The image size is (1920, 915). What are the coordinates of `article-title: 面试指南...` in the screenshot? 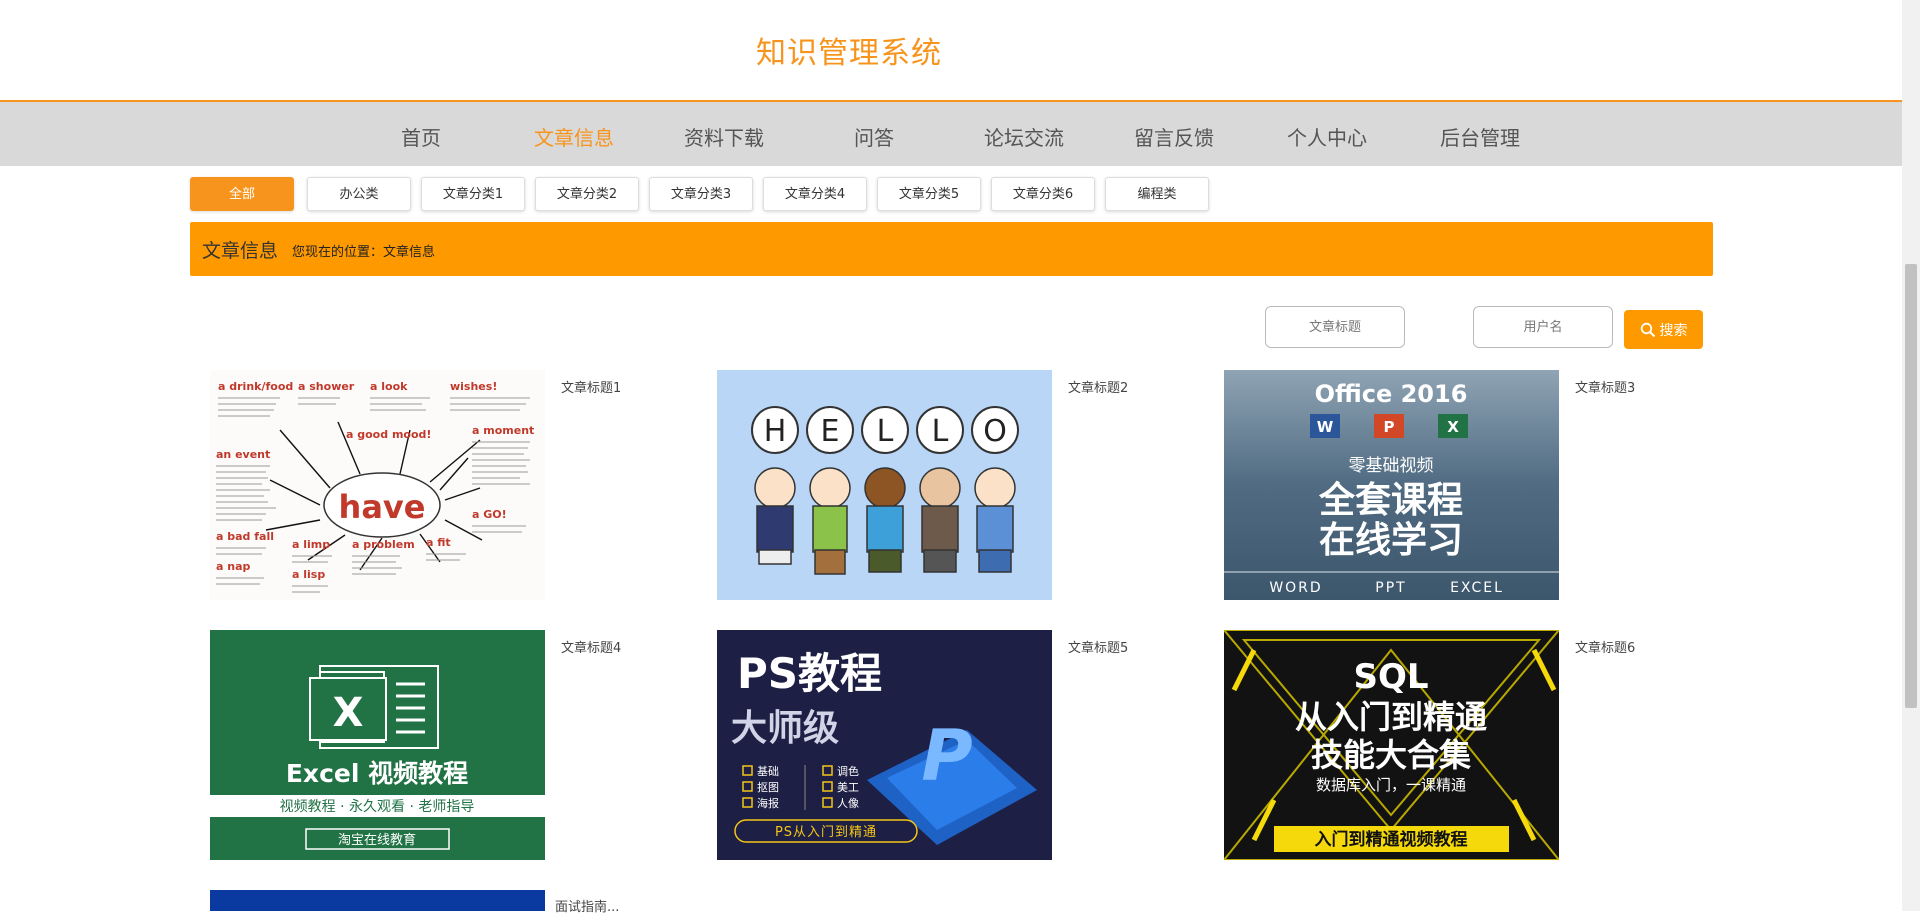 It's located at (587, 905).